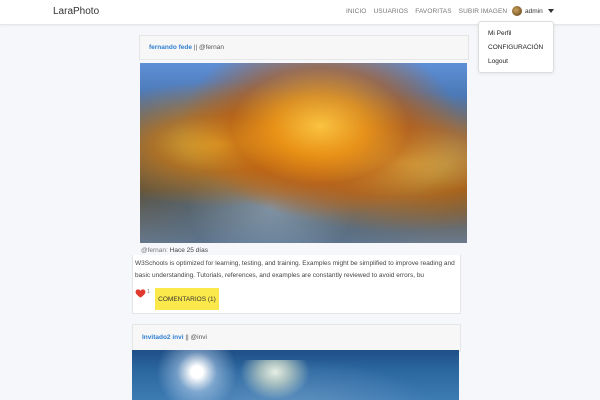  I want to click on author-name: Invitado2 invi, so click(163, 337).